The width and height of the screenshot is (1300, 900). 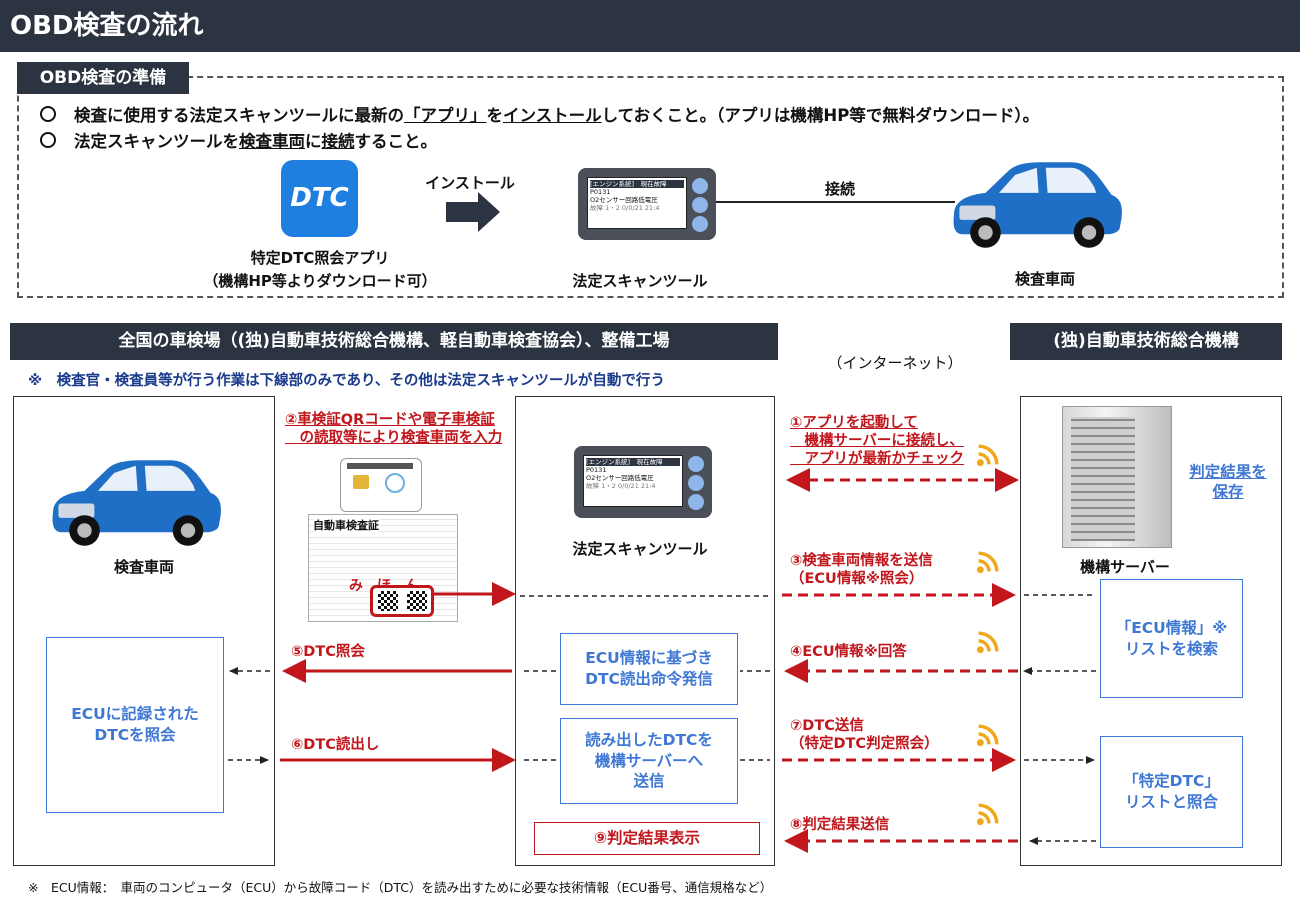 What do you see at coordinates (473, 212) in the screenshot?
I see `arrow-right-icon` at bounding box center [473, 212].